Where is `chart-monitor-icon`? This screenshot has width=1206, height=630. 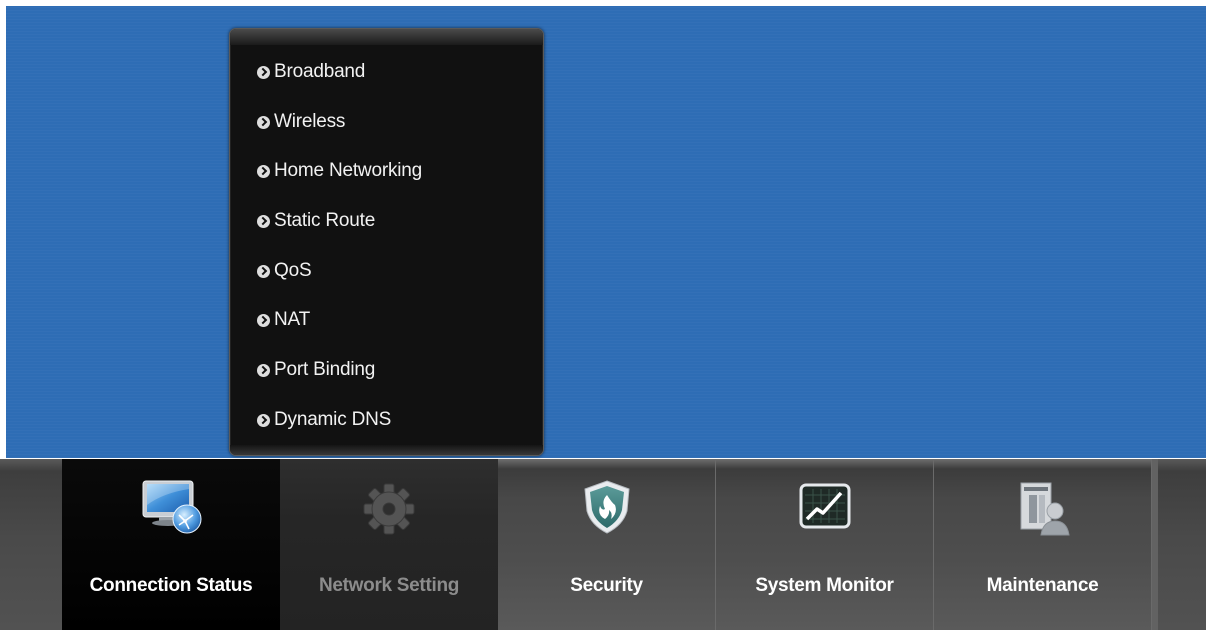 chart-monitor-icon is located at coordinates (825, 506).